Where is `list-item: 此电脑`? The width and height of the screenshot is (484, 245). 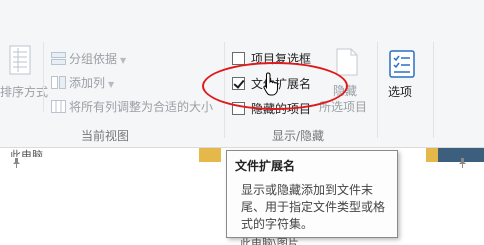 list-item: 此电脑 is located at coordinates (26, 153).